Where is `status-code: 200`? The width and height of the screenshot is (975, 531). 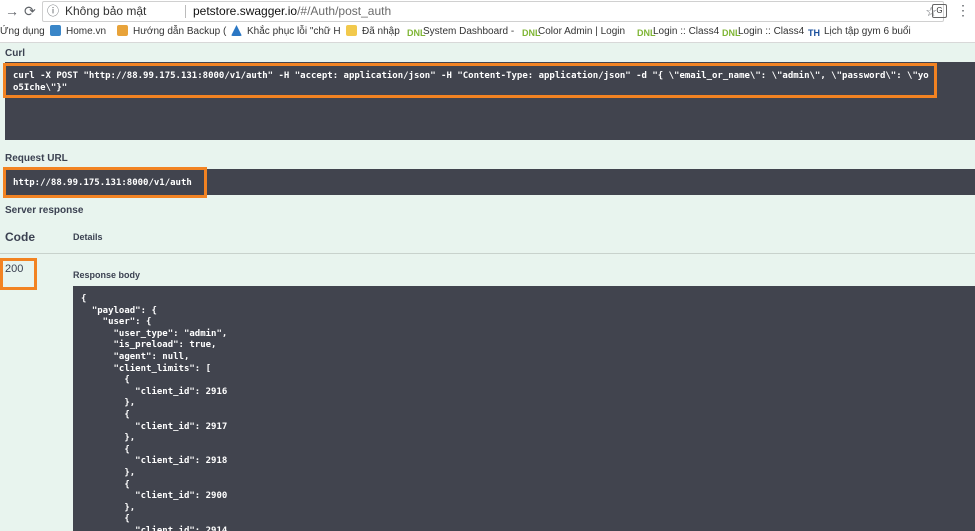 status-code: 200 is located at coordinates (14, 269).